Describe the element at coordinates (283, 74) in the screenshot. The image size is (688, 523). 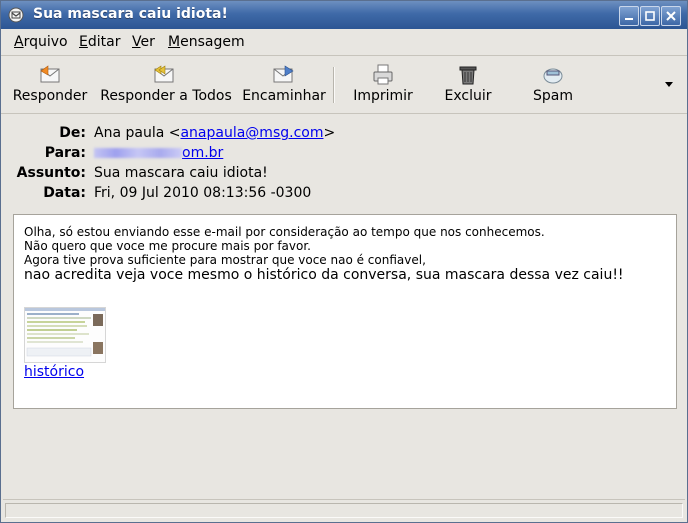
I see `forward-icon` at that location.